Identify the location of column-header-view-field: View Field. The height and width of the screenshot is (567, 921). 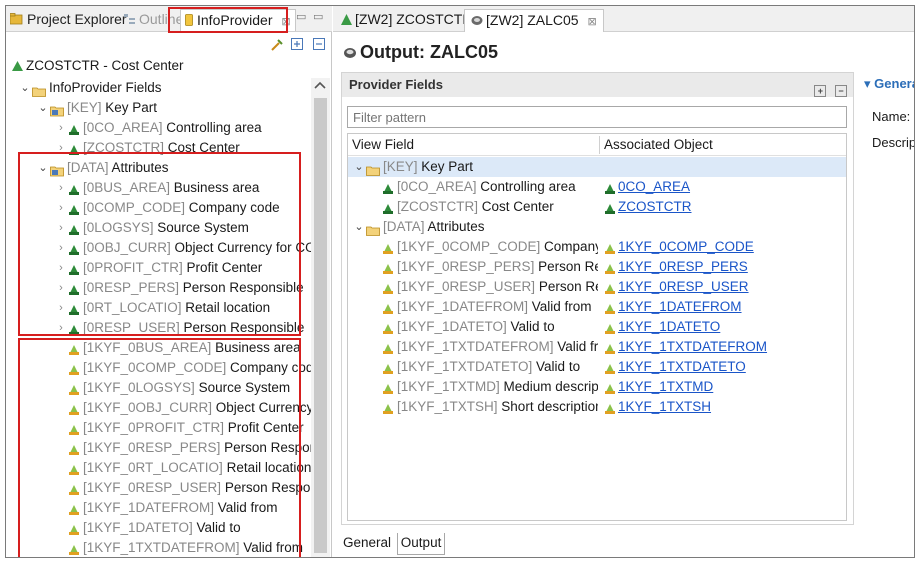
(383, 145).